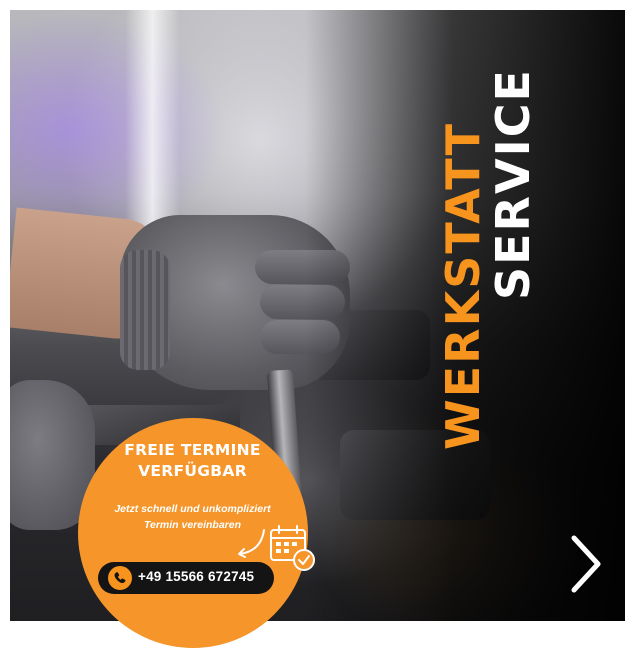 This screenshot has height=648, width=635. What do you see at coordinates (192, 471) in the screenshot?
I see `badge-title-line2: VERFÜGBAR` at bounding box center [192, 471].